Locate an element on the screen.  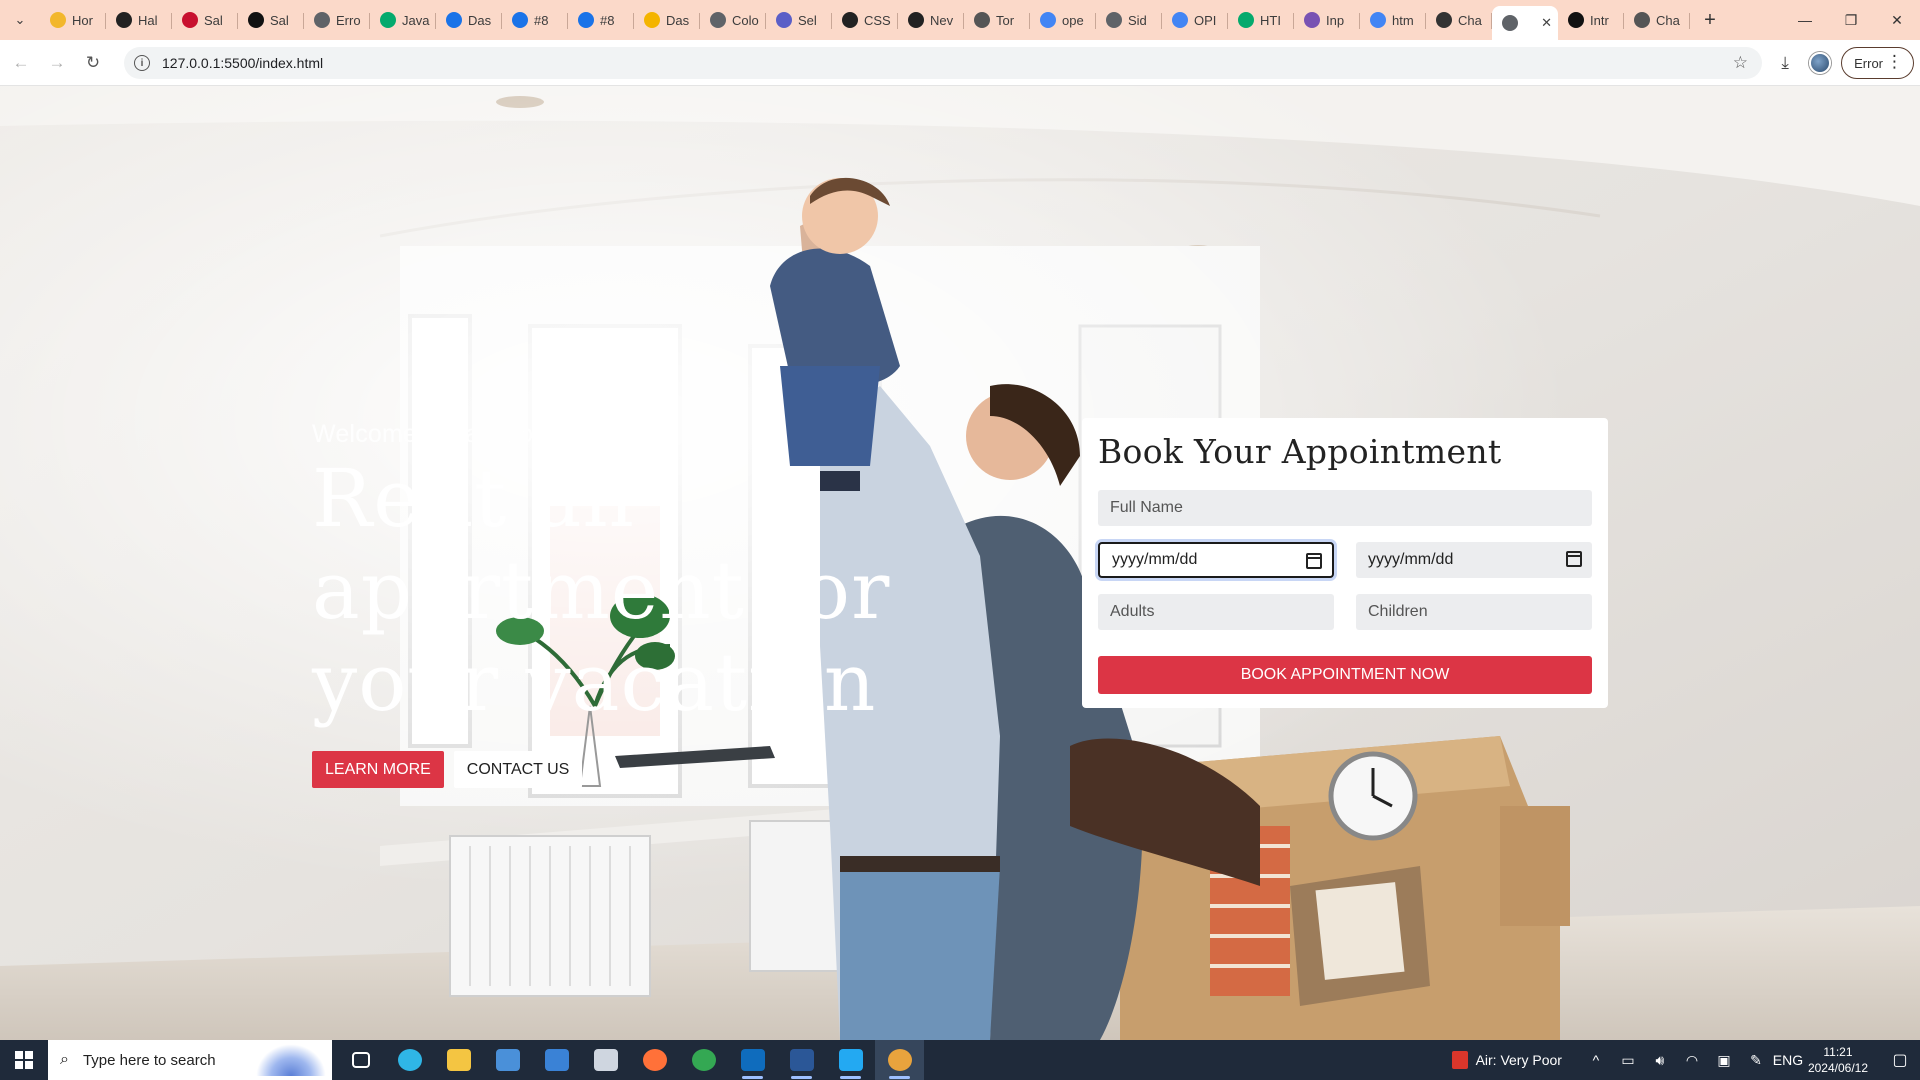
browser-tab: Hal is located at coordinates (139, 20).